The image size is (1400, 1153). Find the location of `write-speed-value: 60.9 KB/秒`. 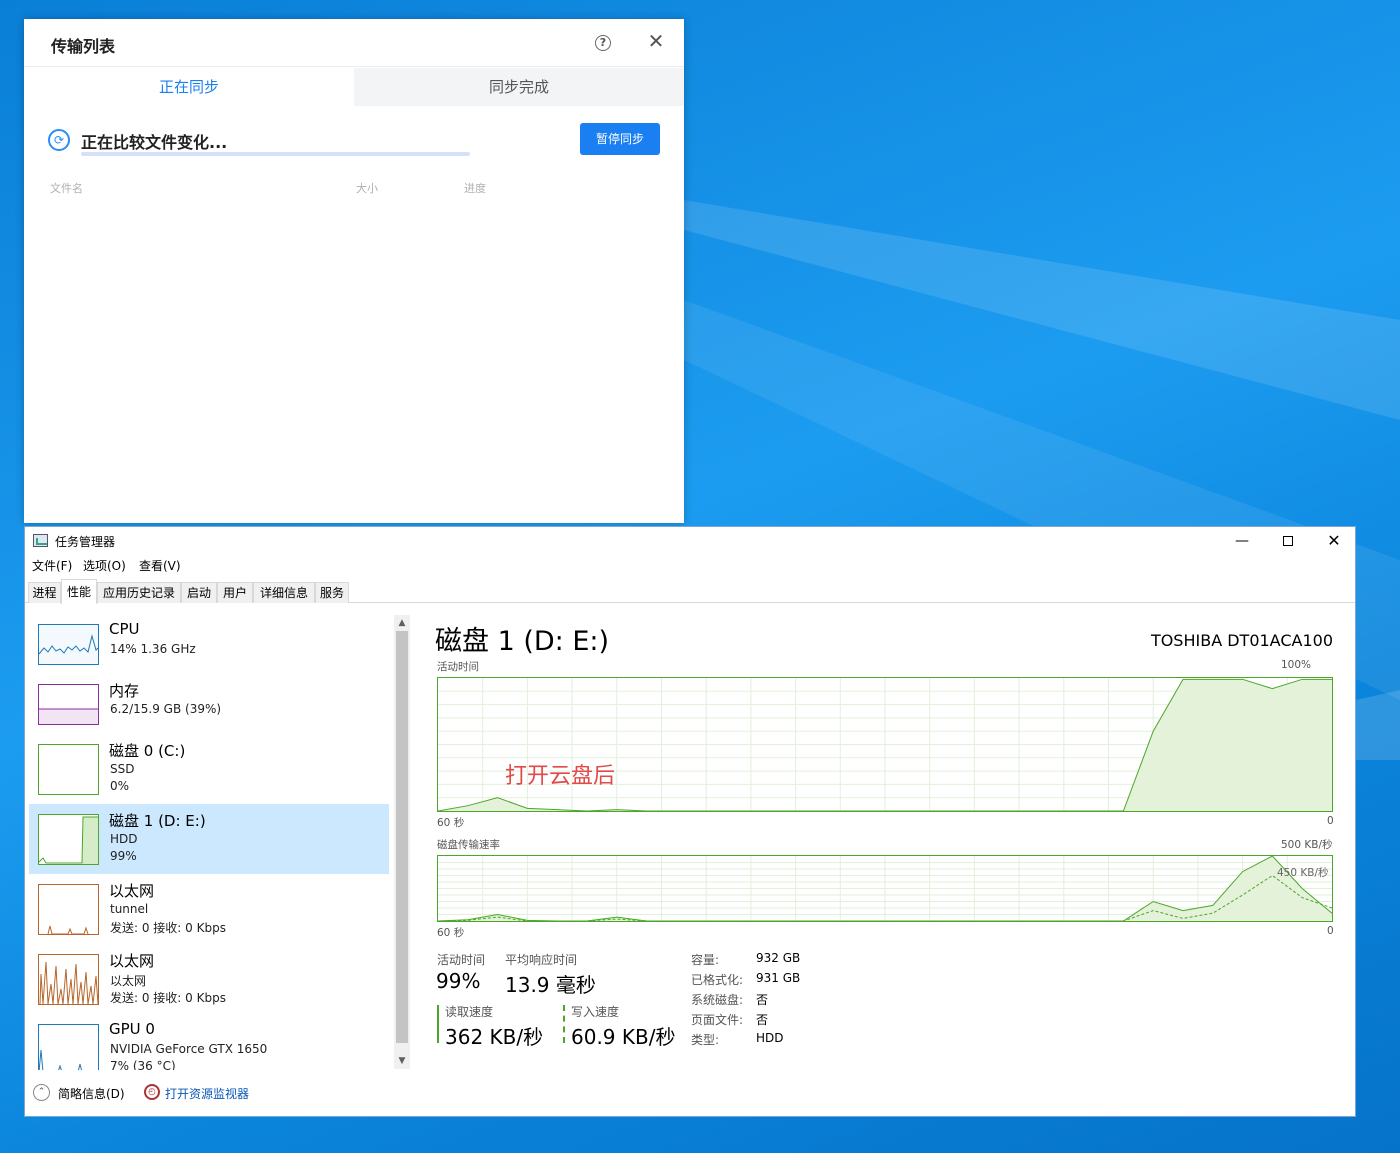

write-speed-value: 60.9 KB/秒 is located at coordinates (623, 1037).